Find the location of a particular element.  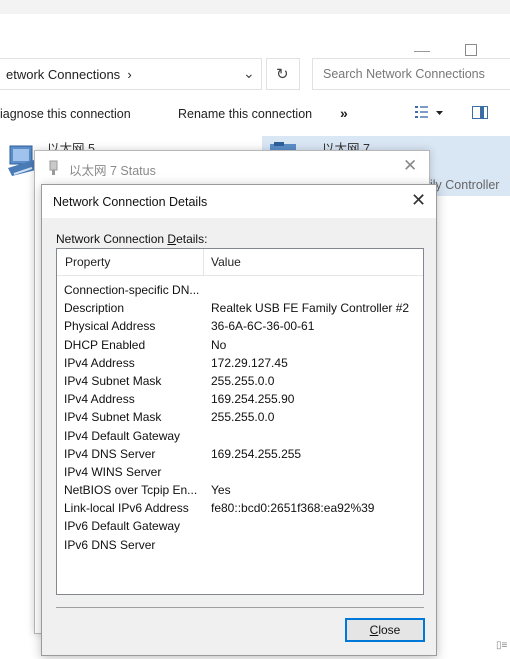

value-cell: 169.254.255.255 is located at coordinates (256, 453).